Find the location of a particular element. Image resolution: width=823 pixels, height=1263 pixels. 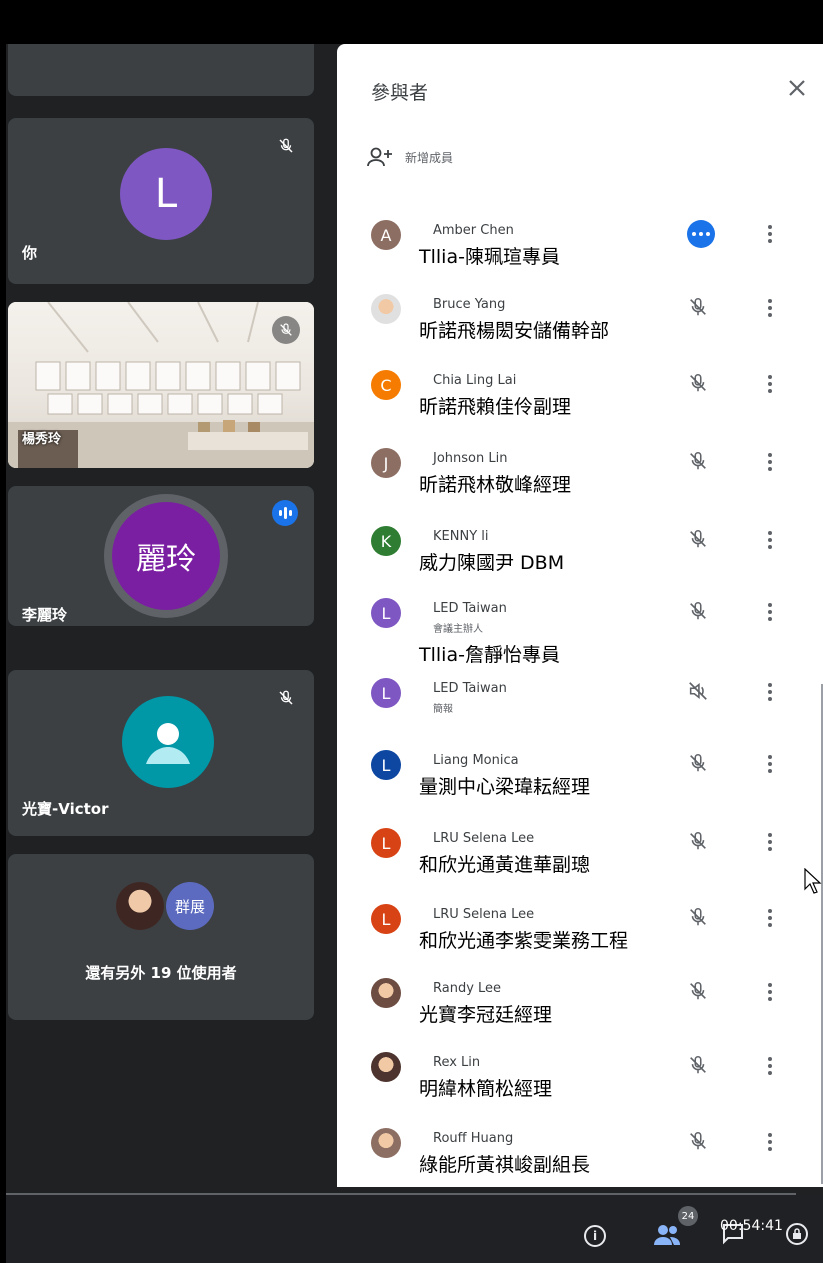

participant-initial: A is located at coordinates (386, 235).